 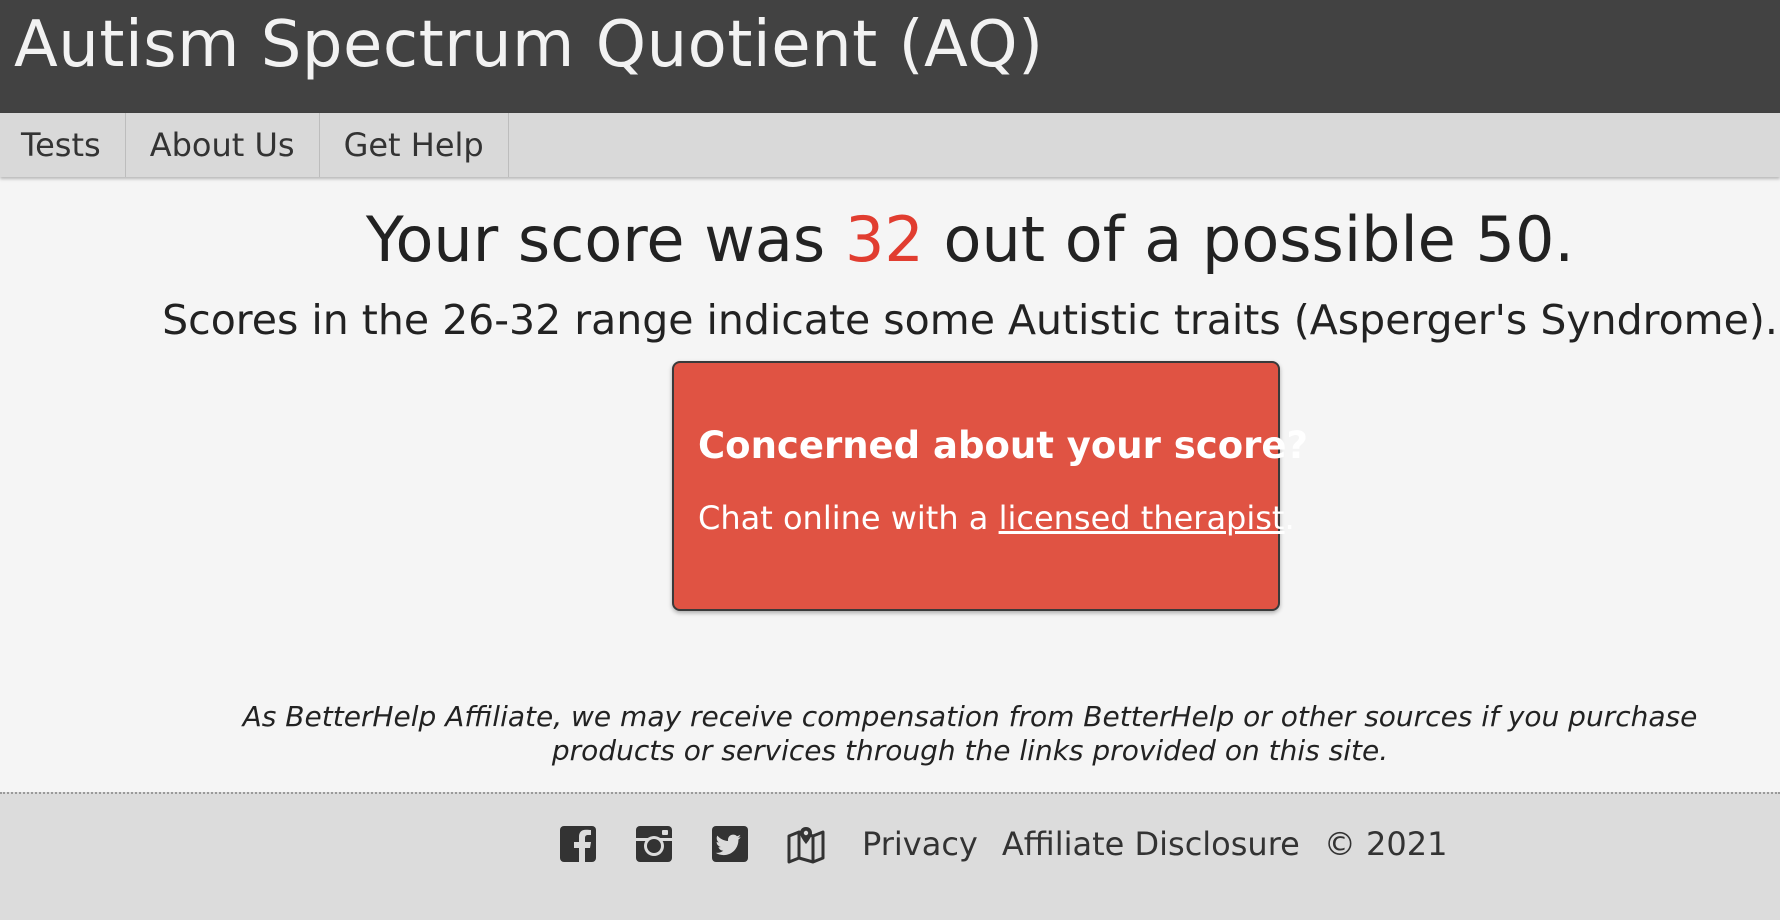 What do you see at coordinates (605, 239) in the screenshot?
I see `score-prefix: Your score was` at bounding box center [605, 239].